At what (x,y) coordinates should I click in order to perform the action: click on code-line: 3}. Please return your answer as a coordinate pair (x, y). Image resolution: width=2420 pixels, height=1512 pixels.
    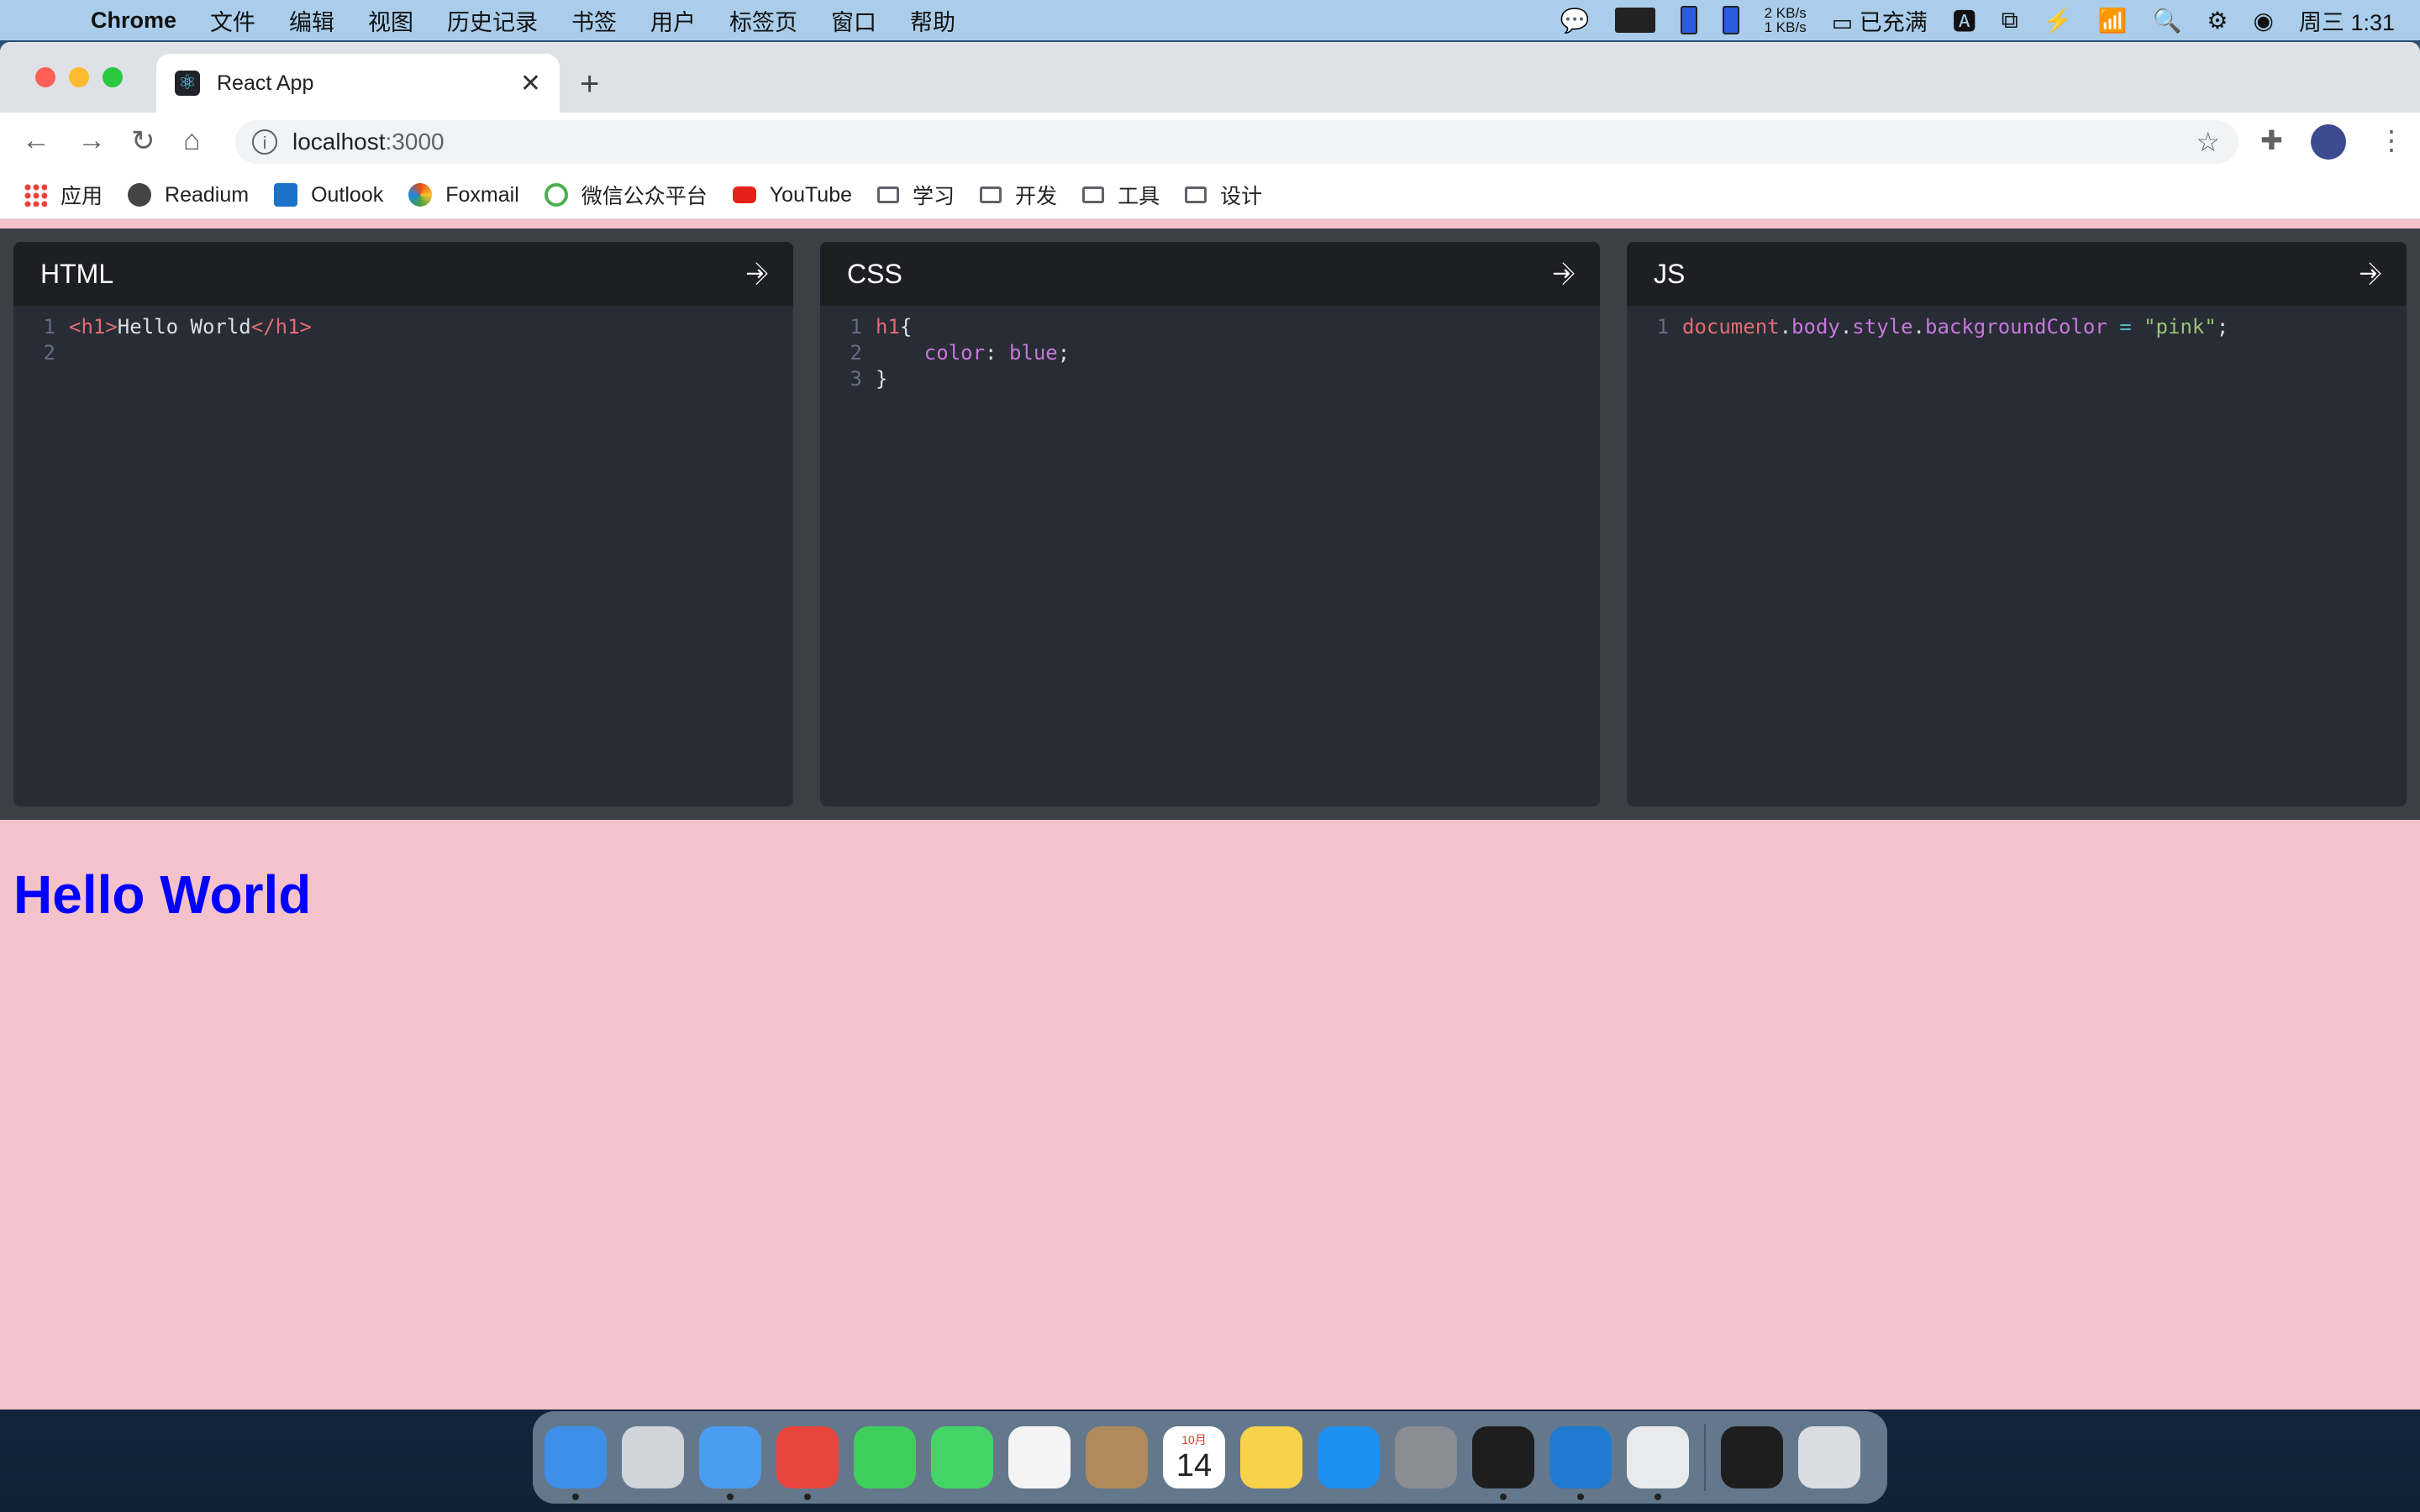
    Looking at the image, I should click on (1210, 379).